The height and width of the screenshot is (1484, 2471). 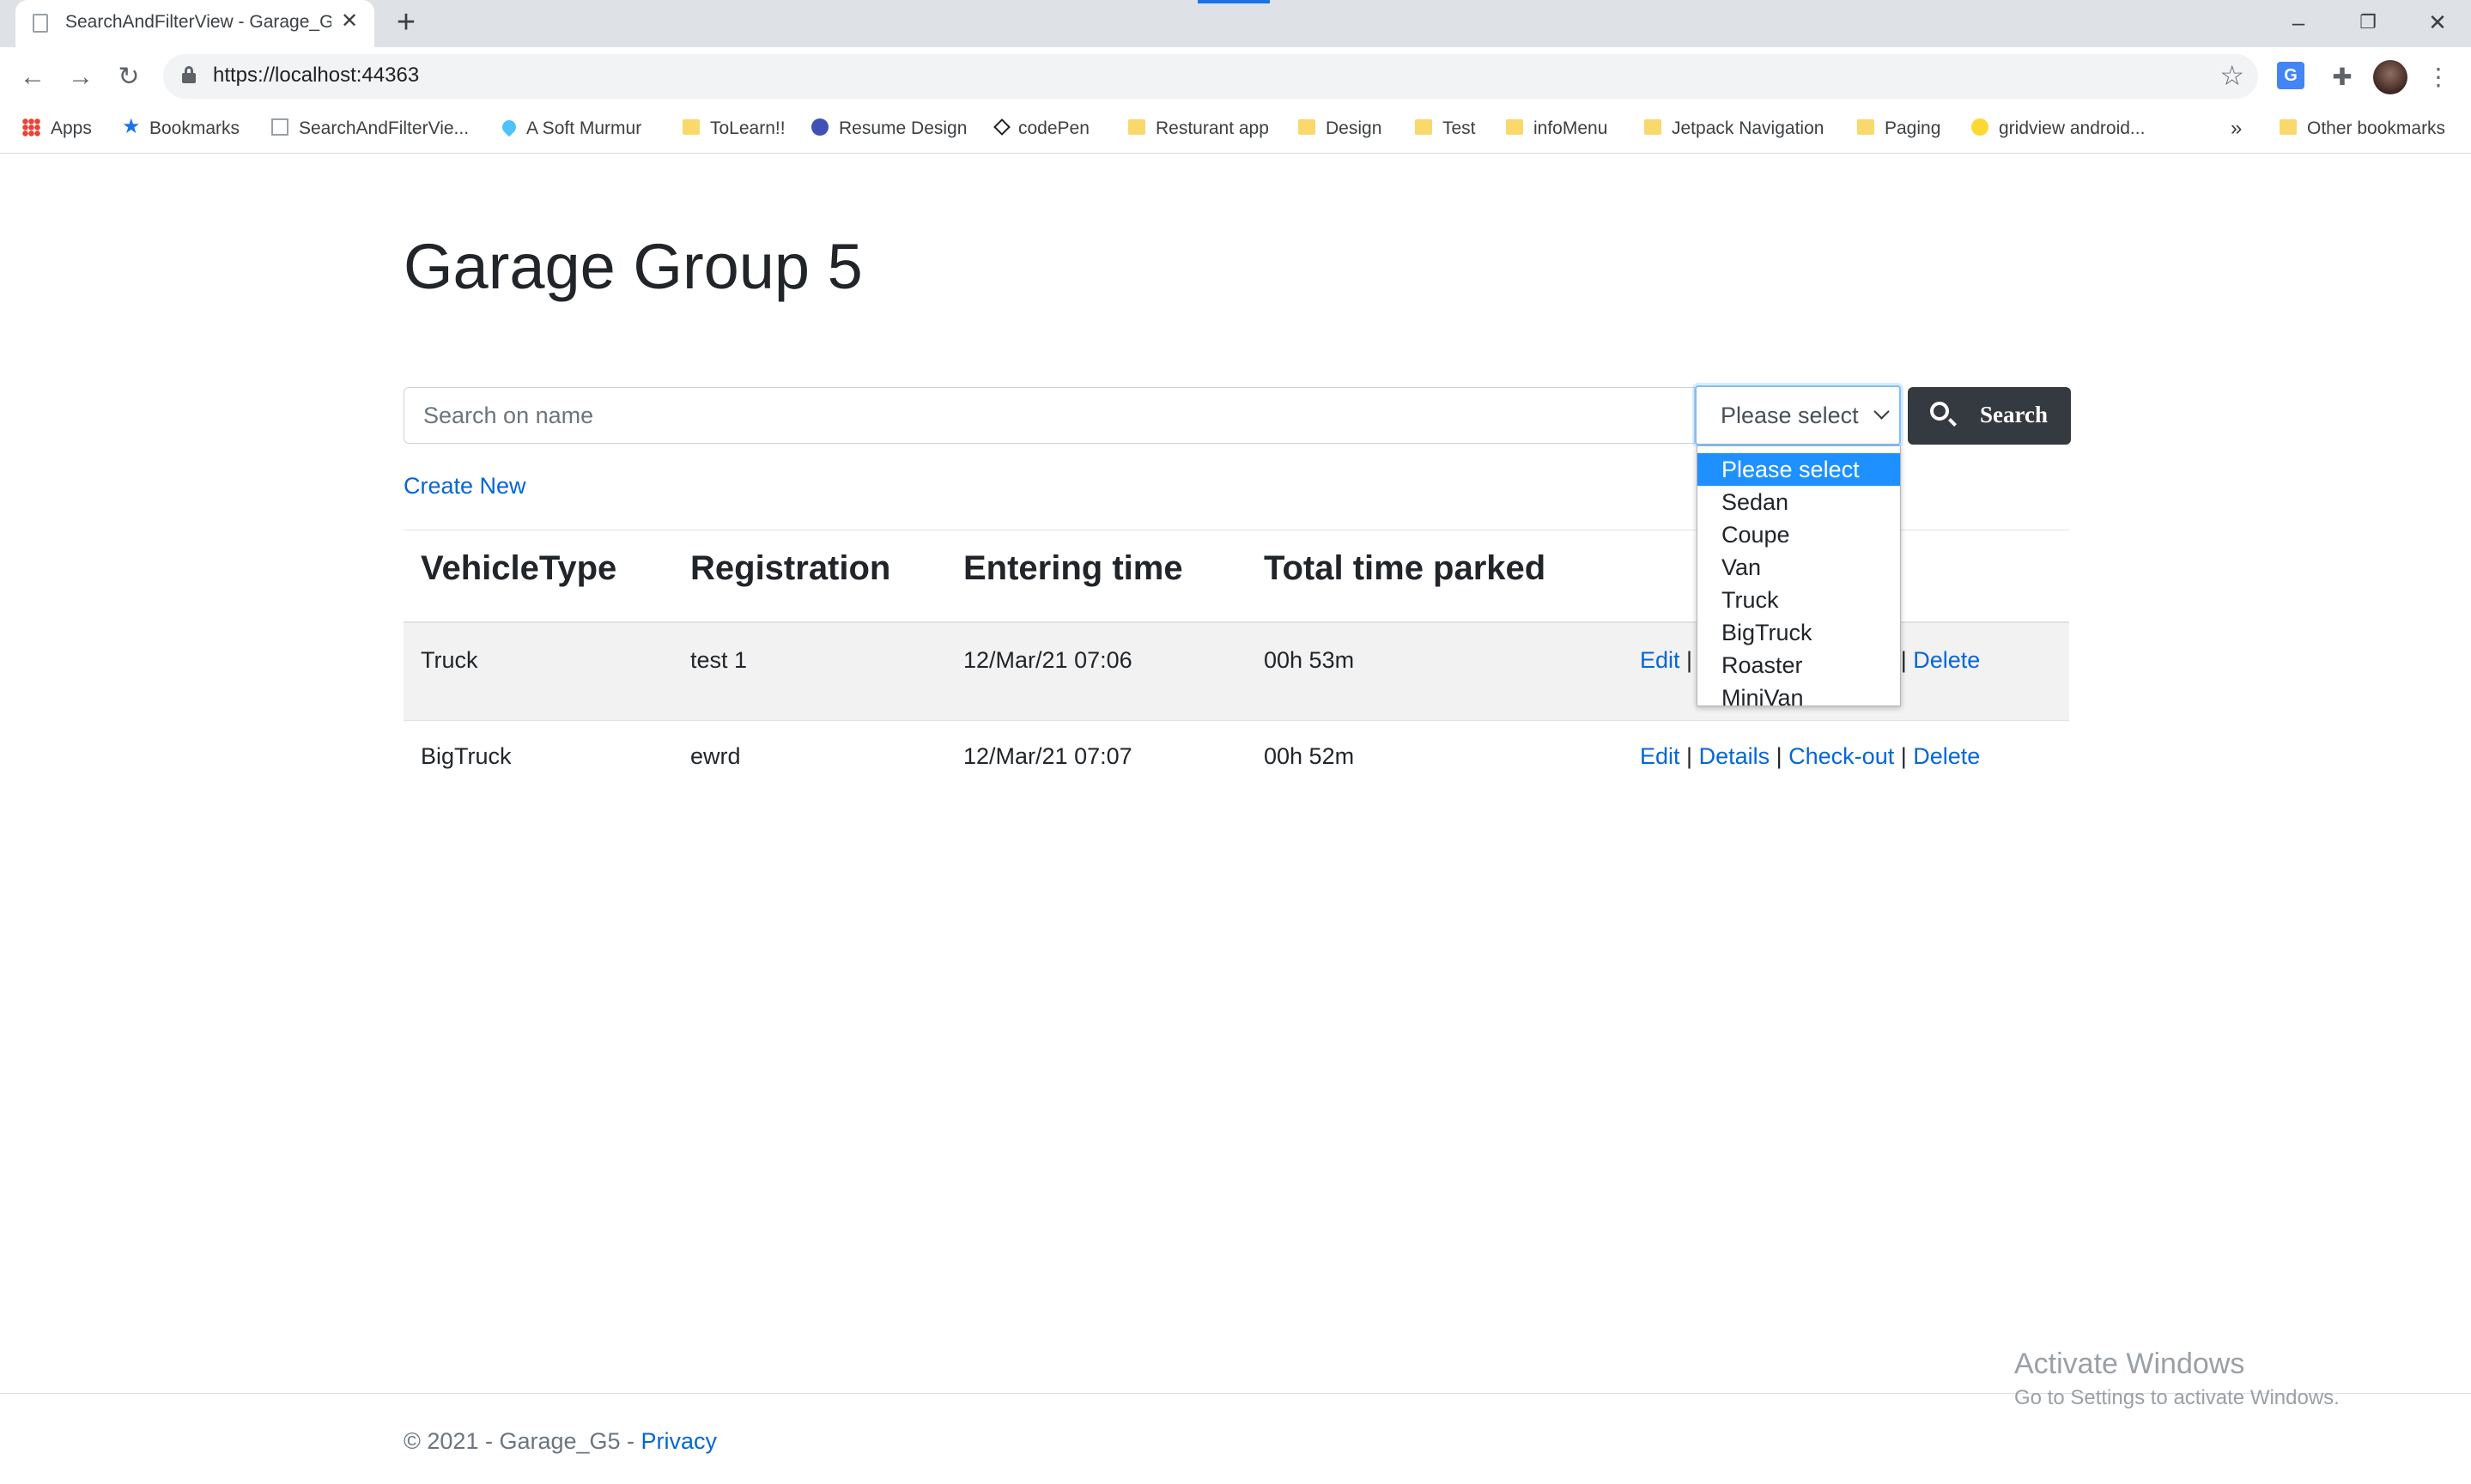 I want to click on extensions-puzzle-icon: ✚, so click(x=2342, y=77).